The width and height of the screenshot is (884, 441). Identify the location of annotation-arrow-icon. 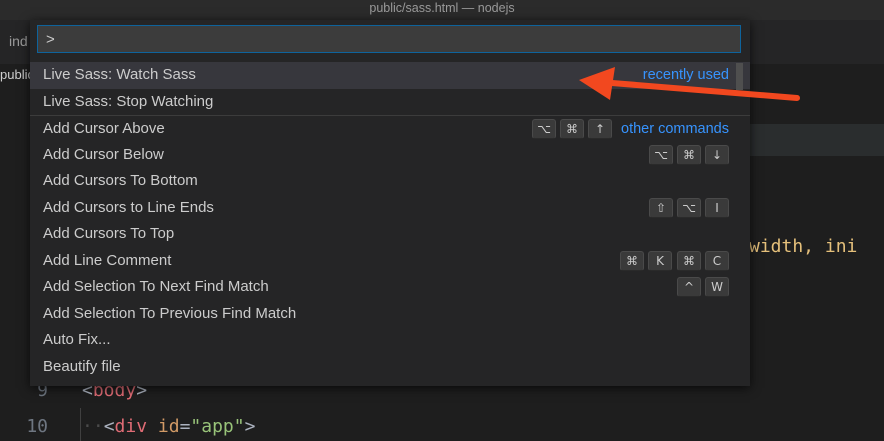
(689, 84).